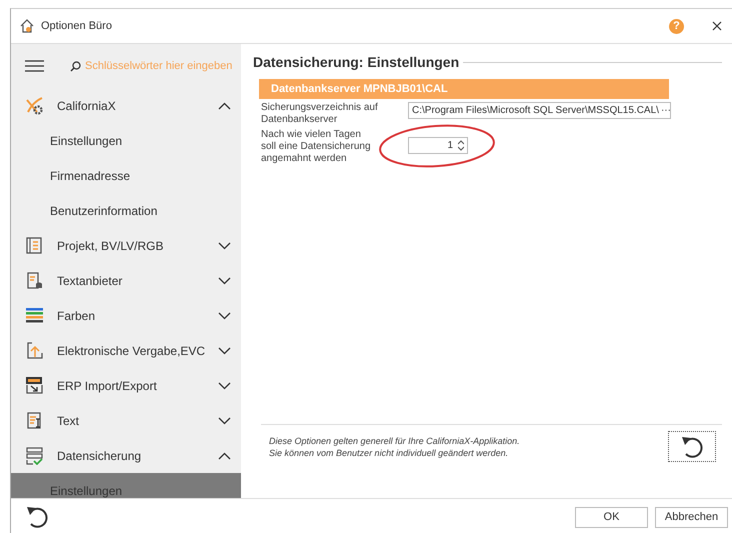  What do you see at coordinates (163, 66) in the screenshot?
I see `search-field: Schlüsselwörter hier eingeben` at bounding box center [163, 66].